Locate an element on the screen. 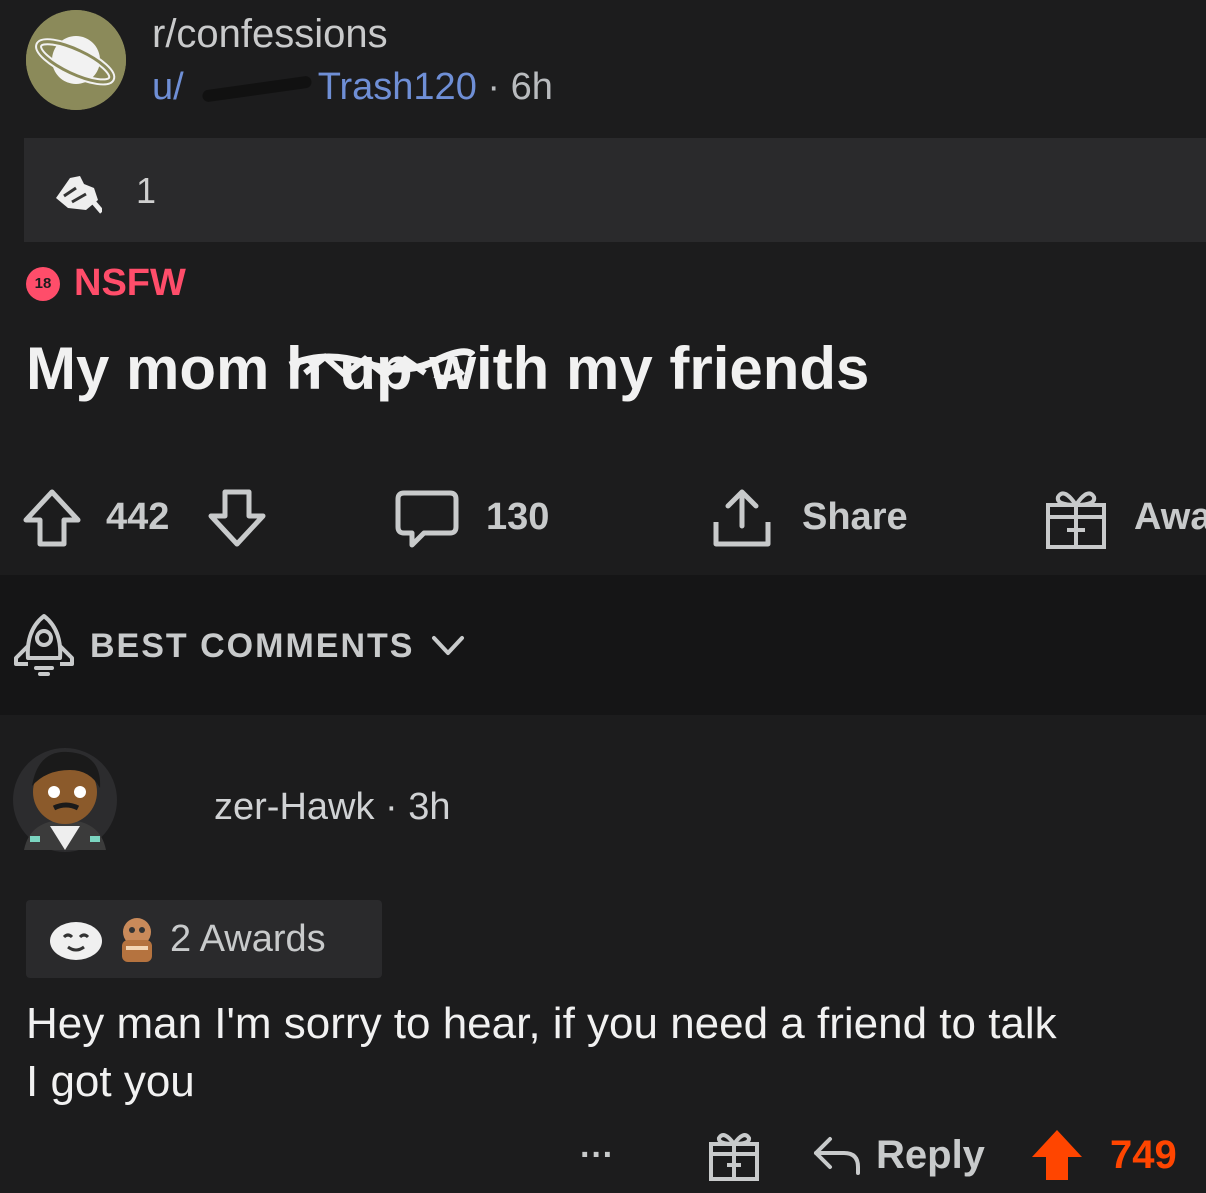 The height and width of the screenshot is (1193, 1206). comment-count: 130 is located at coordinates (518, 517).